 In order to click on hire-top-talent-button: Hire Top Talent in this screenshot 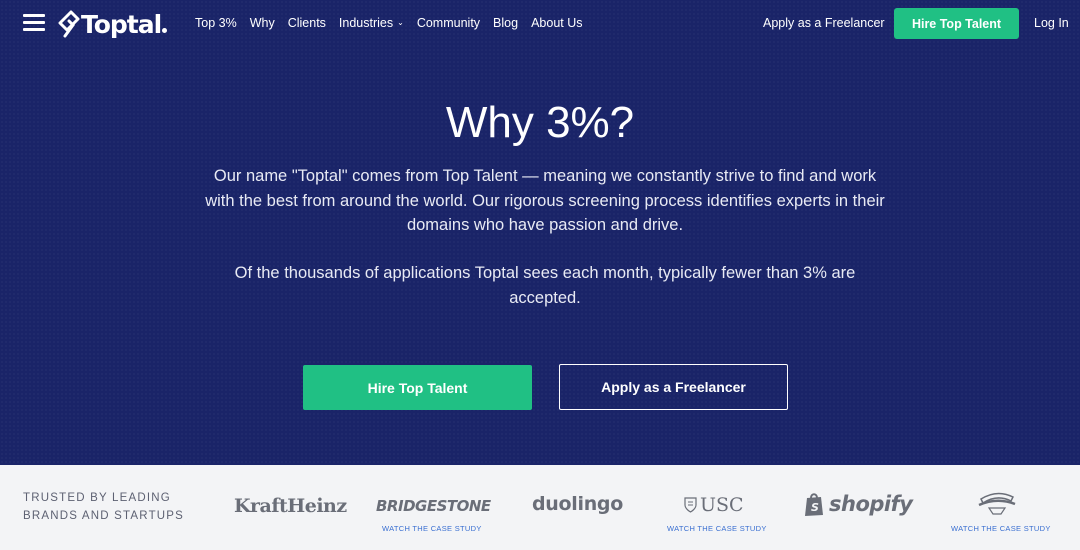, I will do `click(417, 387)`.